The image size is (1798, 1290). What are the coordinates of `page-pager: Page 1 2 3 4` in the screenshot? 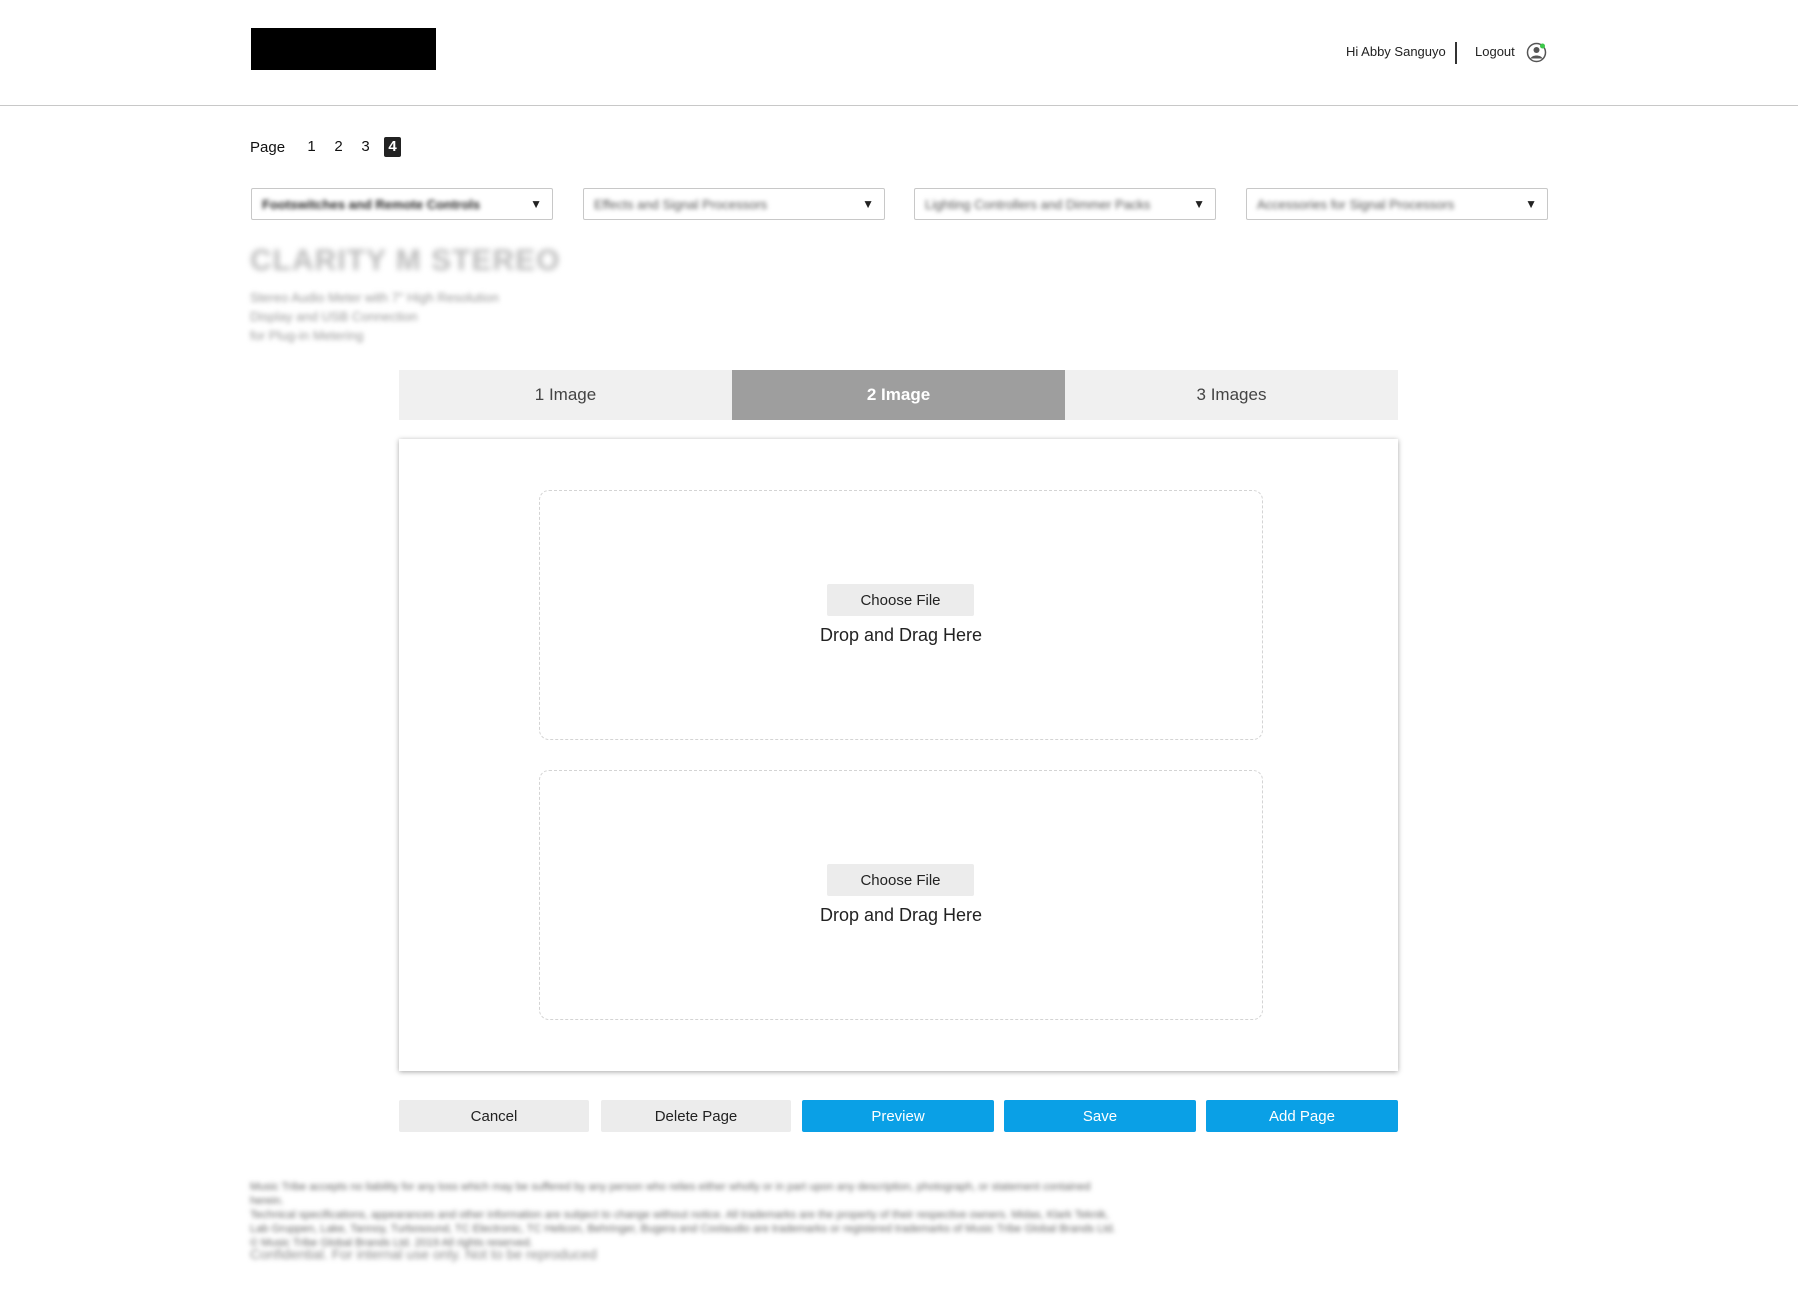 It's located at (330, 147).